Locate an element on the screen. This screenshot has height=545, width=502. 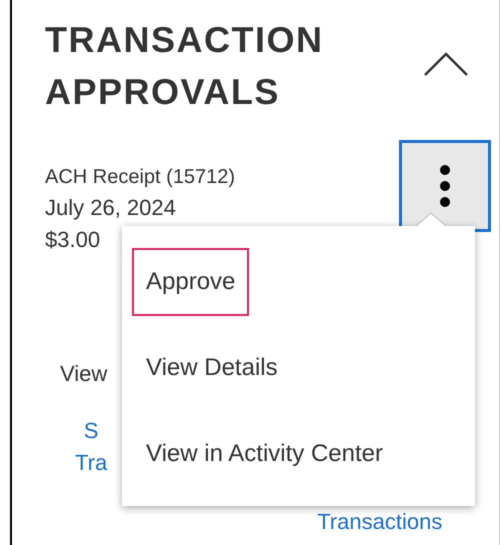
menu-item: View in Activity Center is located at coordinates (264, 454).